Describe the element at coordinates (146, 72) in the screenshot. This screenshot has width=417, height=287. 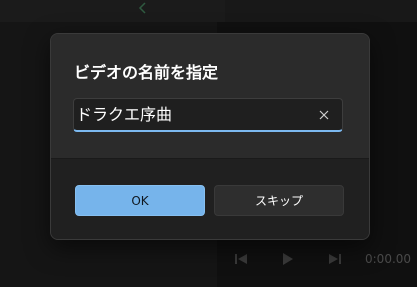
I see `dialog-title: ビデオの名前を指定` at that location.